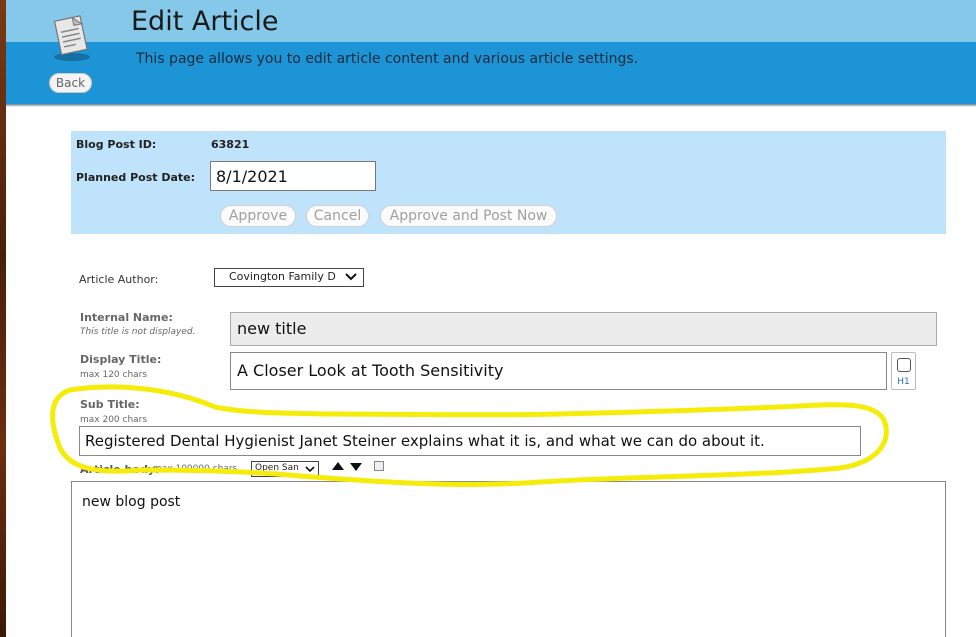  Describe the element at coordinates (379, 466) in the screenshot. I see `format-toggle` at that location.